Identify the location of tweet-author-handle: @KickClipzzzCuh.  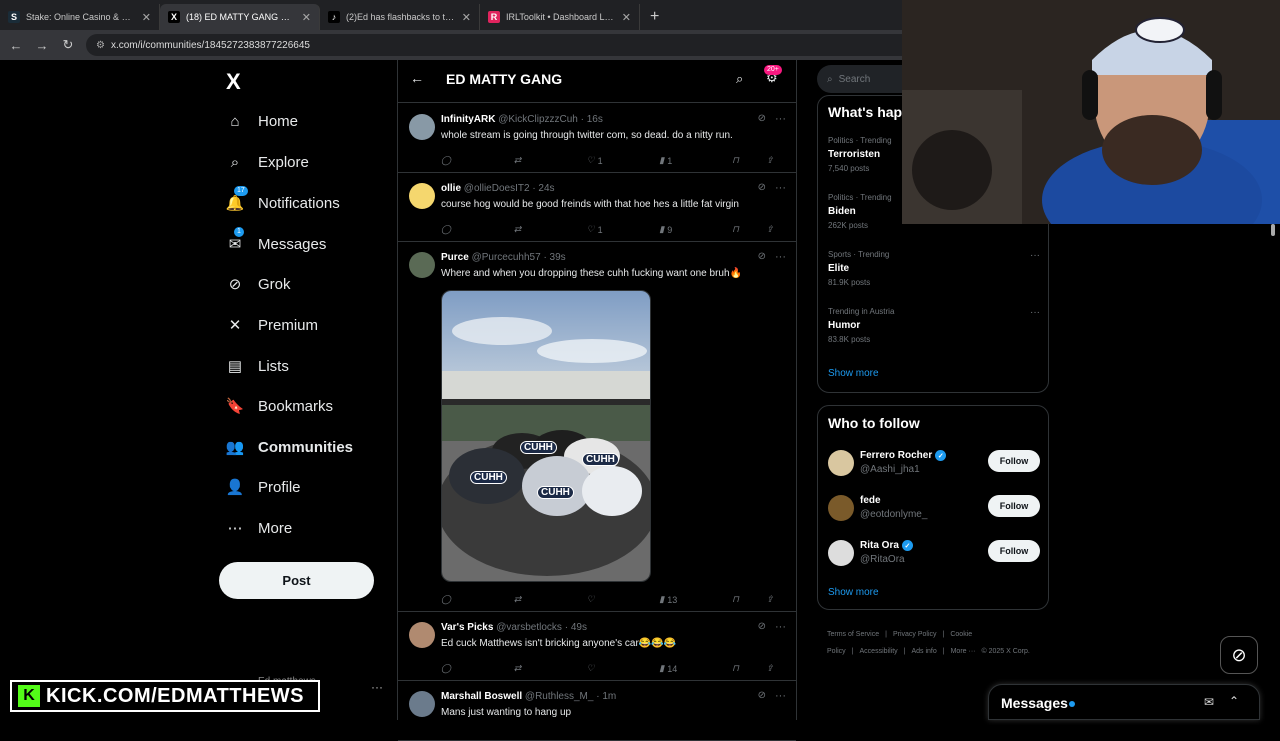
(538, 119).